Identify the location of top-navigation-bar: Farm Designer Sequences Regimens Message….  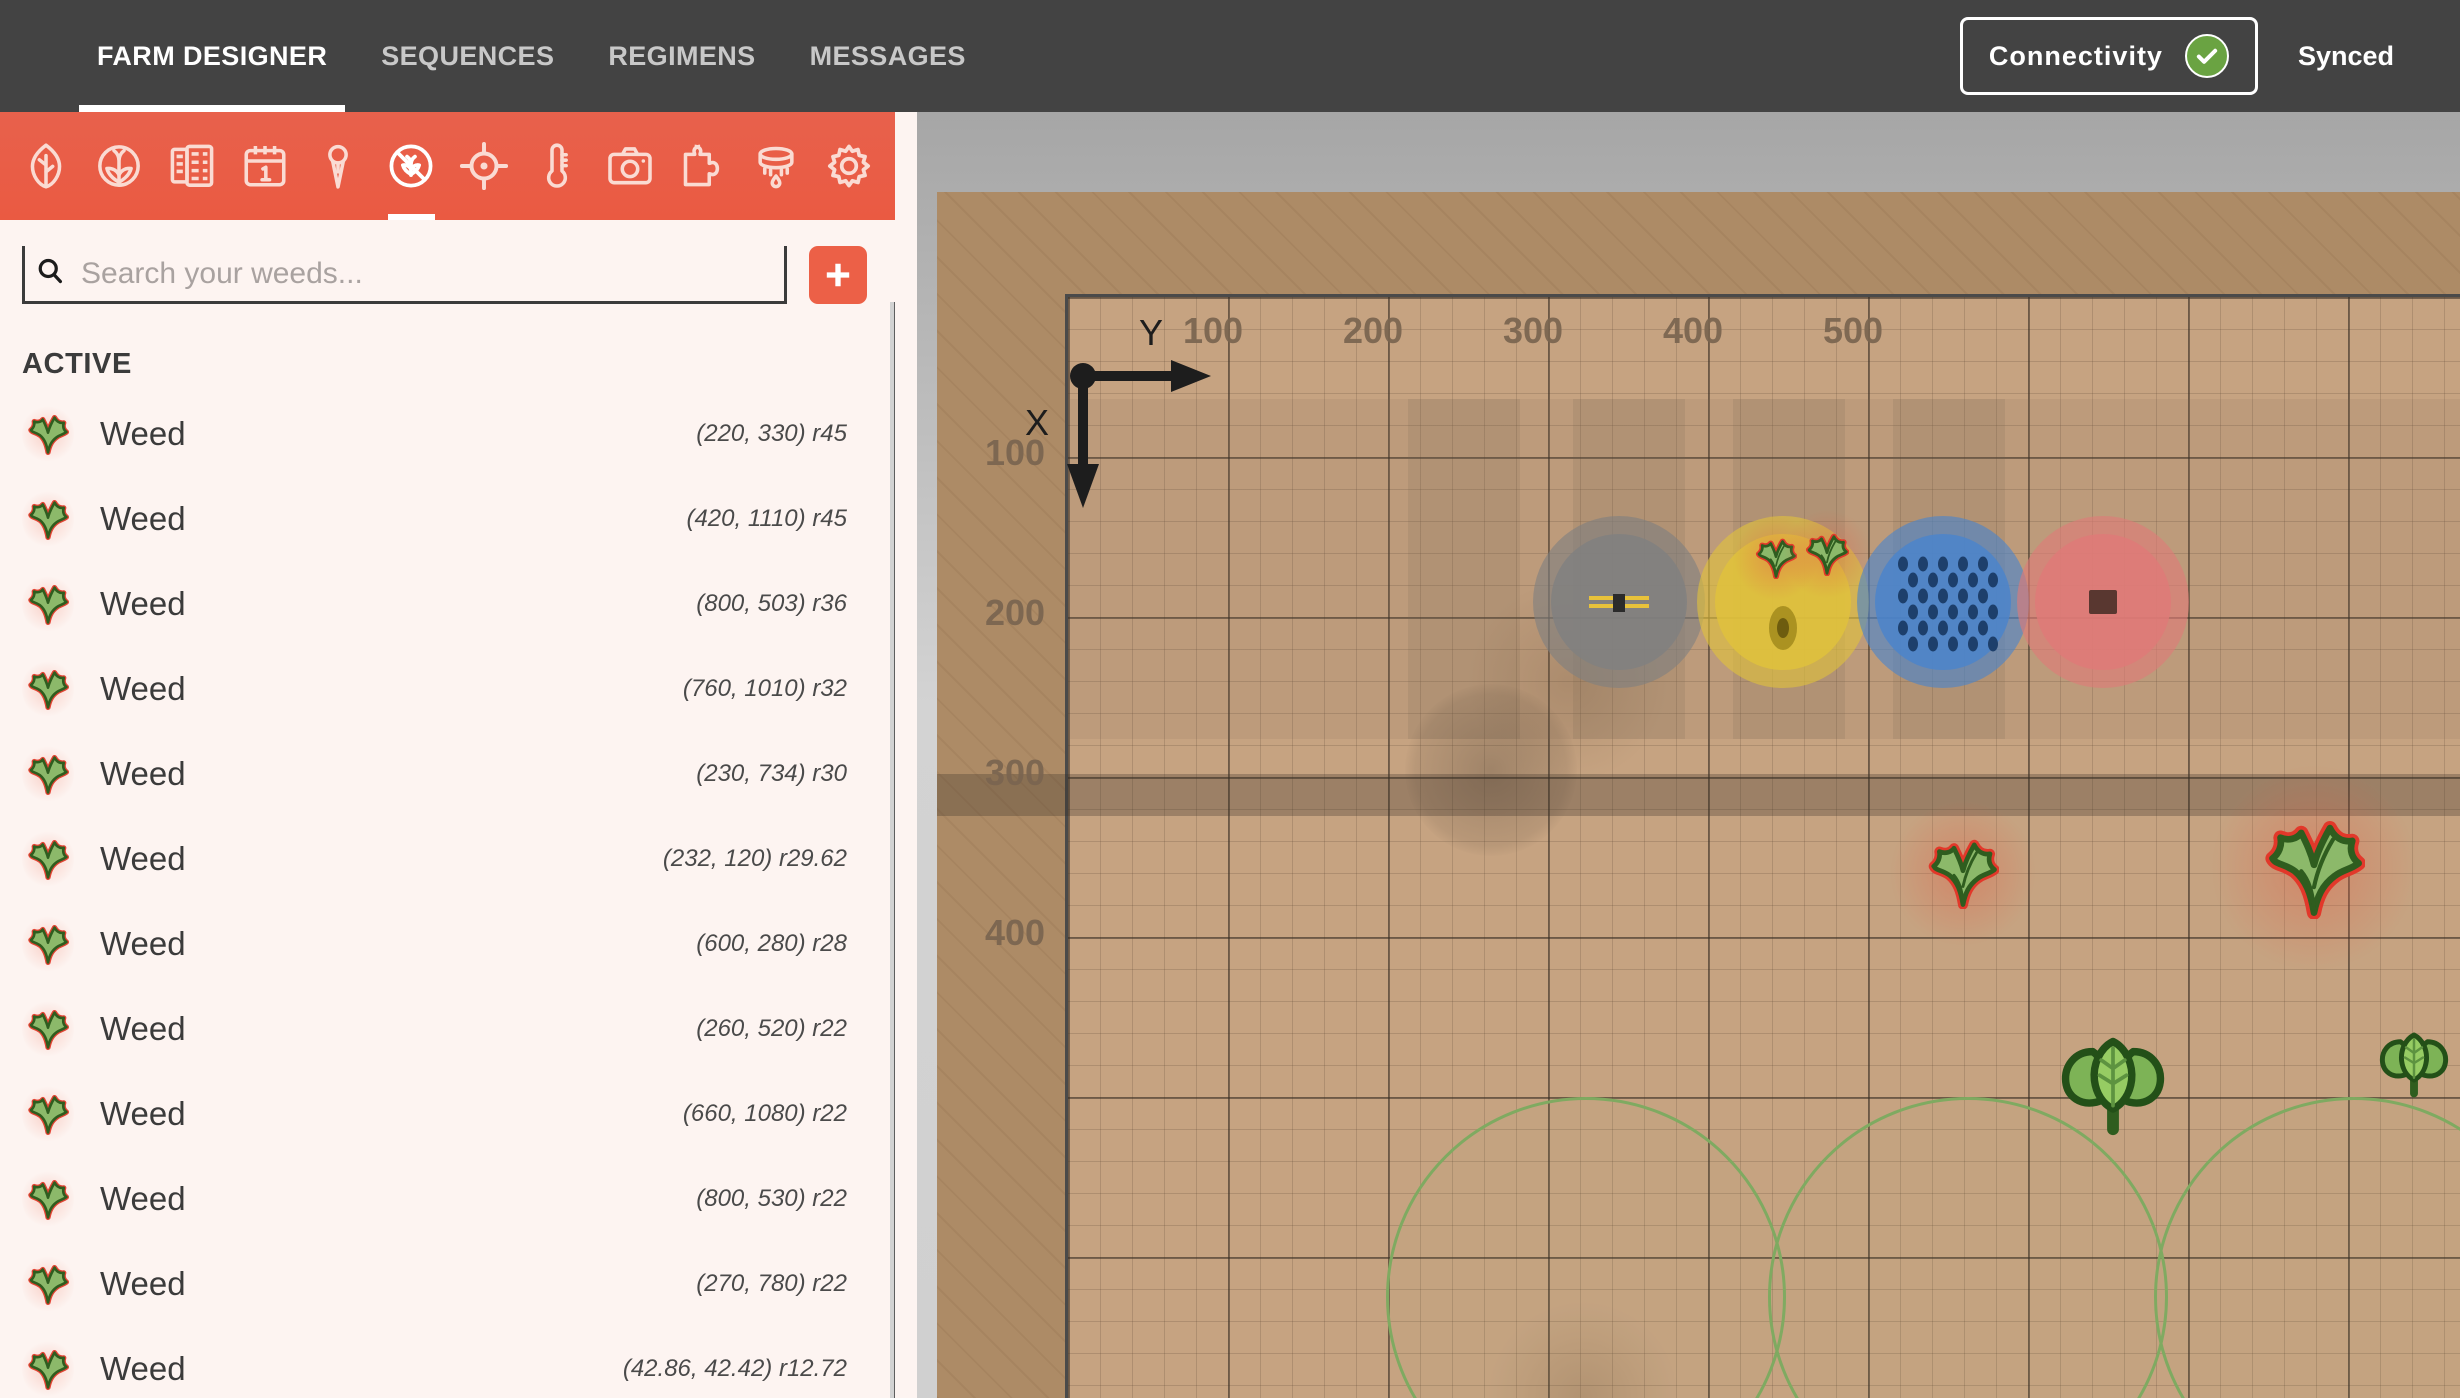
(1230, 56).